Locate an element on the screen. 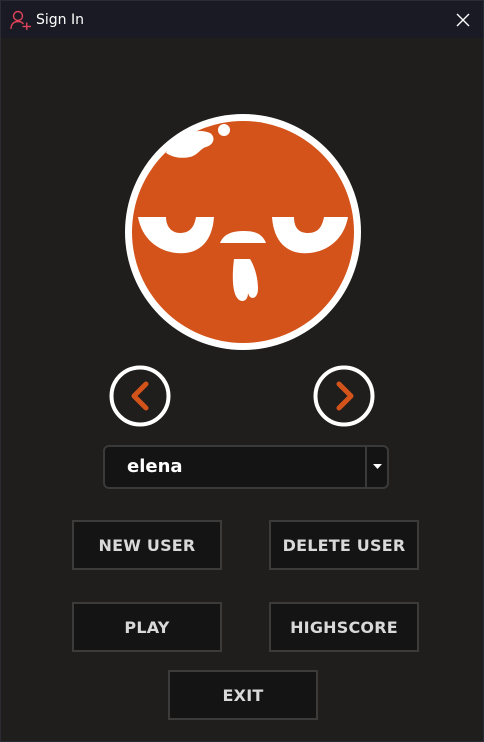  exit-button: EXIT is located at coordinates (243, 695).